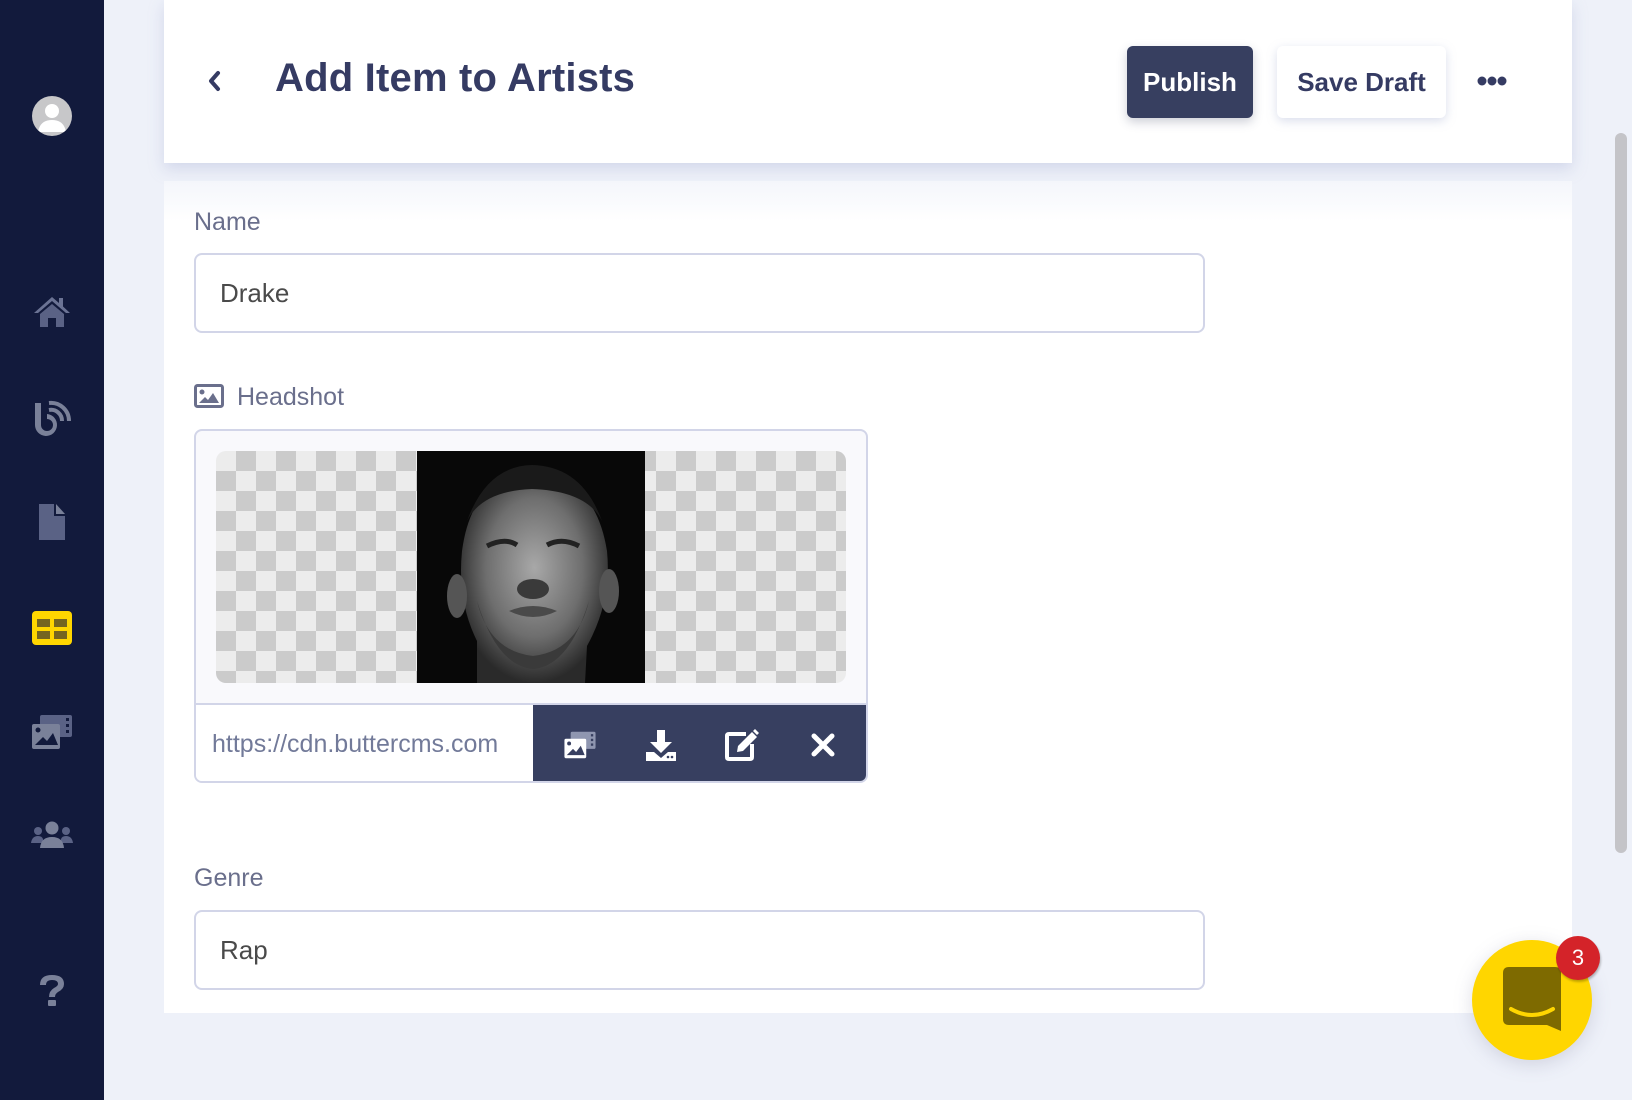 The image size is (1632, 1100). What do you see at coordinates (1532, 999) in the screenshot?
I see `chat-bubble-icon` at bounding box center [1532, 999].